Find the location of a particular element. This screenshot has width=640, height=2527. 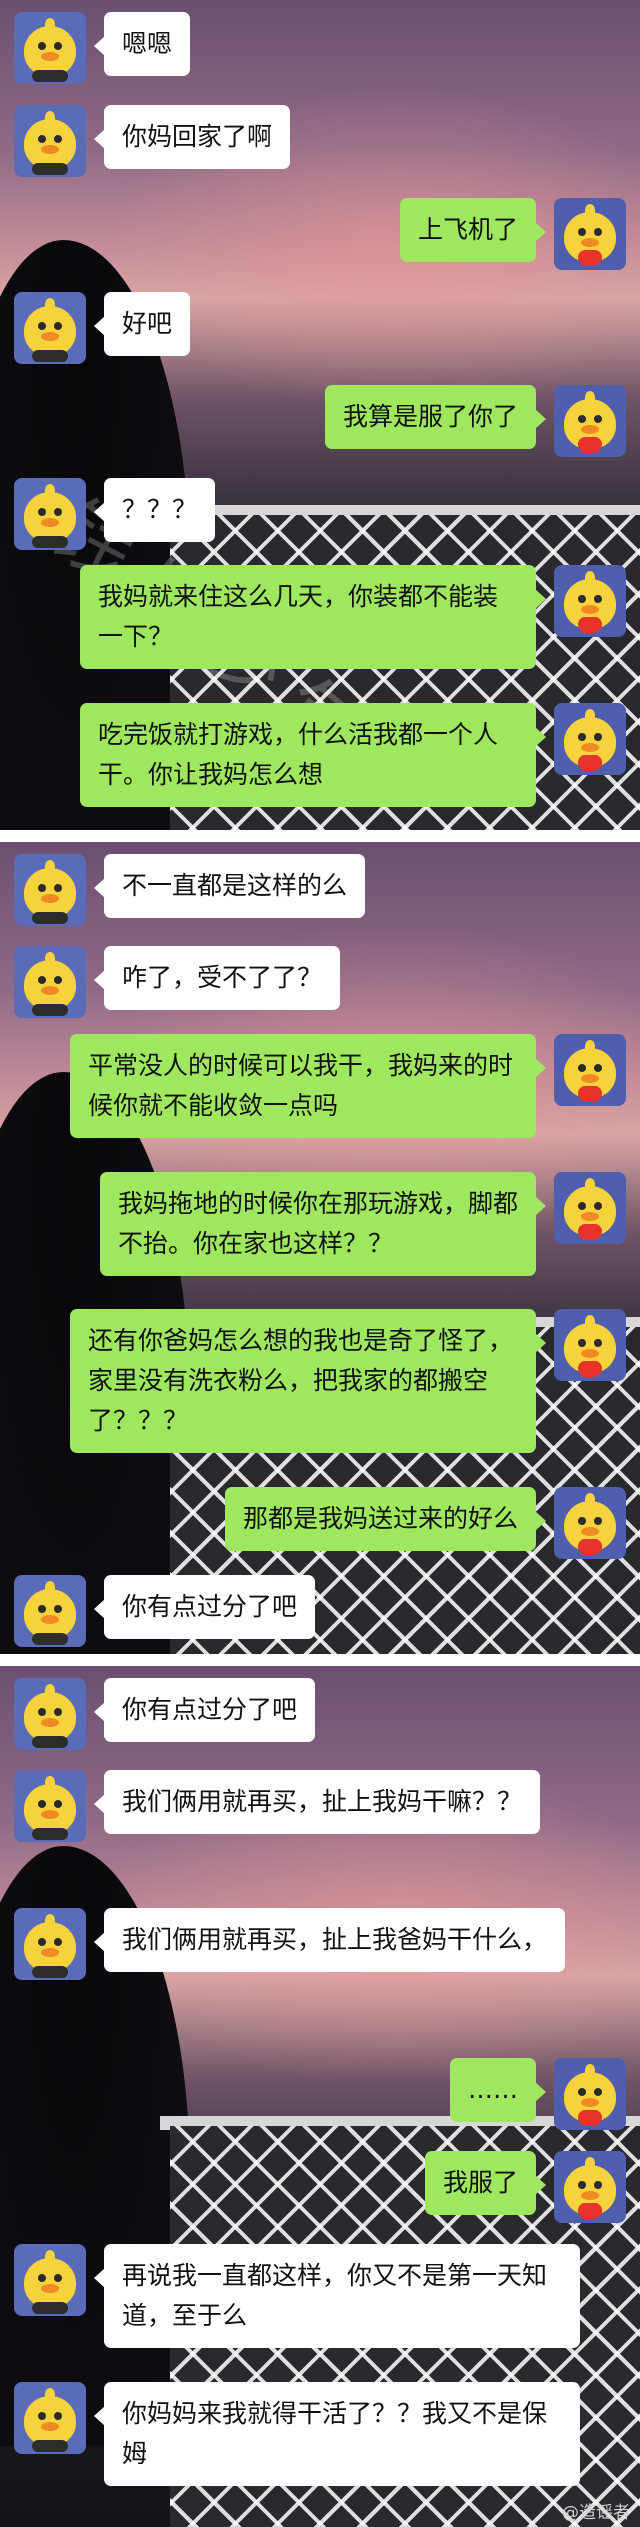

message-row: 吃完饭就打游戏，什么活我都一个人干。你让我妈怎么想 is located at coordinates (353, 755).